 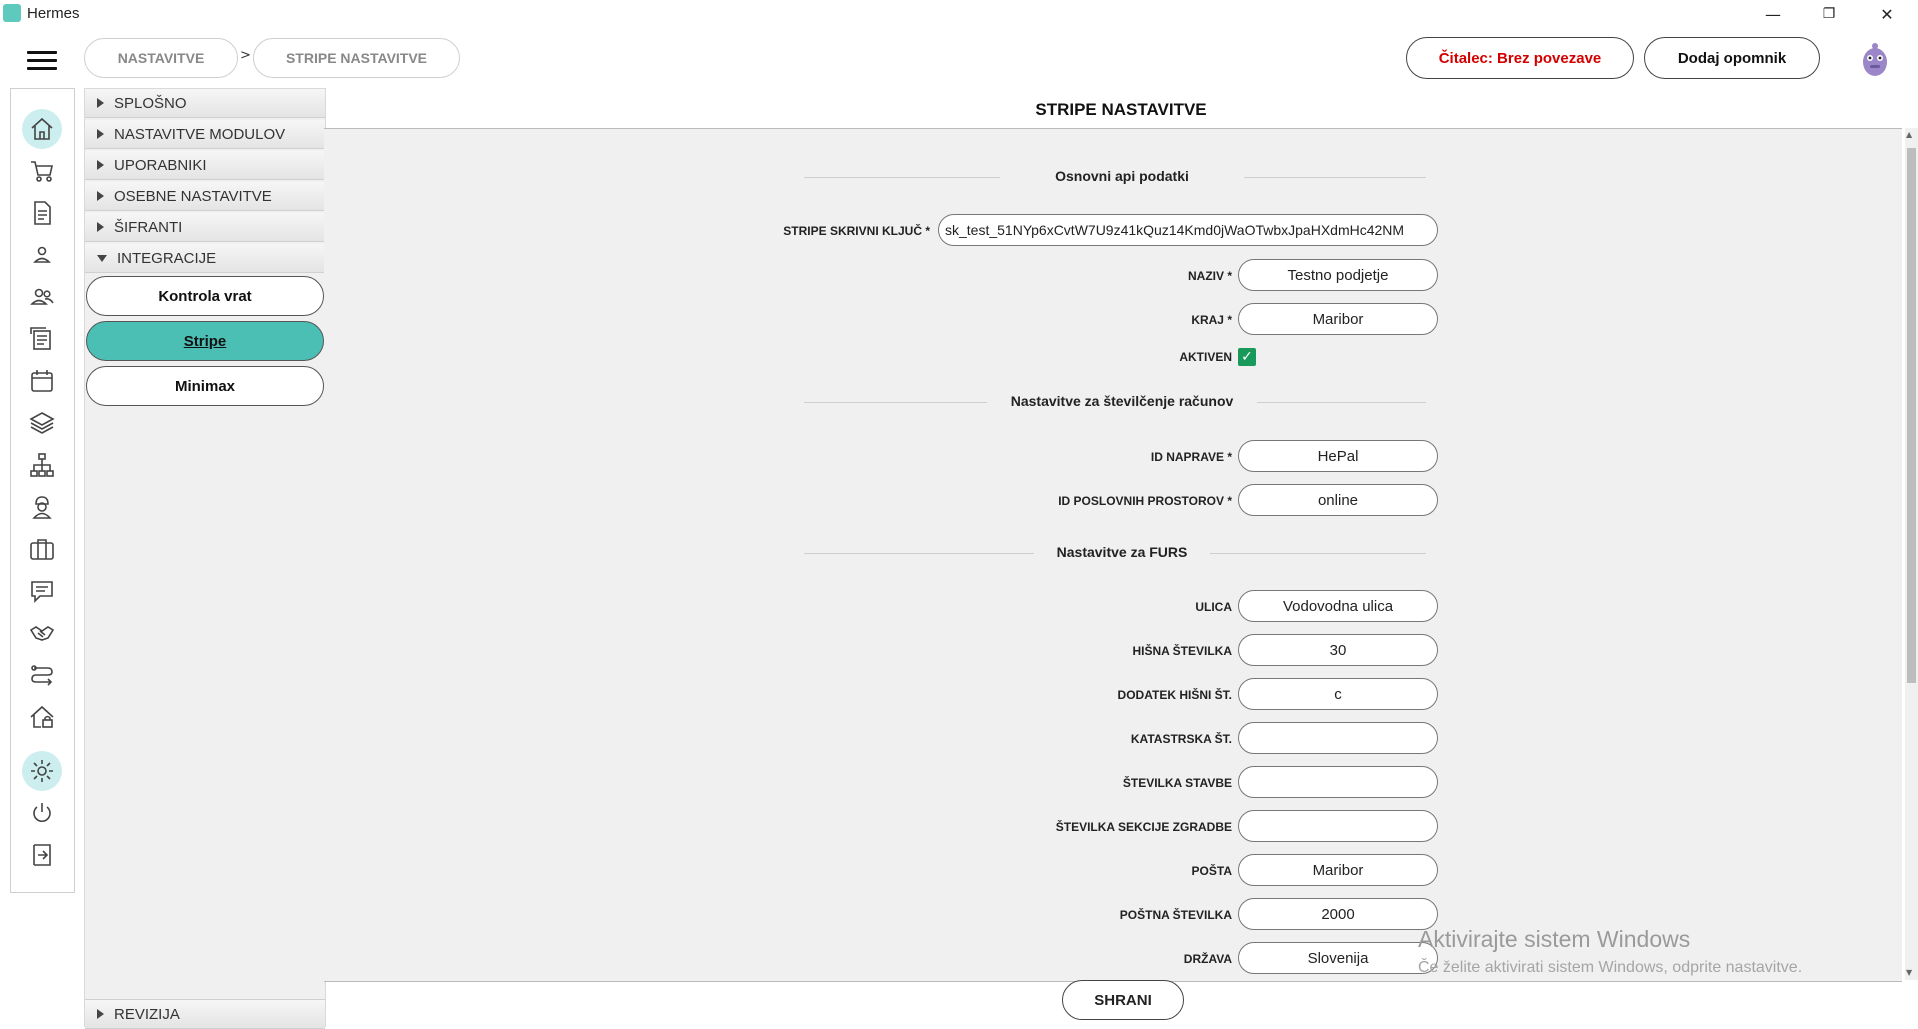 What do you see at coordinates (1338, 456) in the screenshot?
I see `id-naprave-input` at bounding box center [1338, 456].